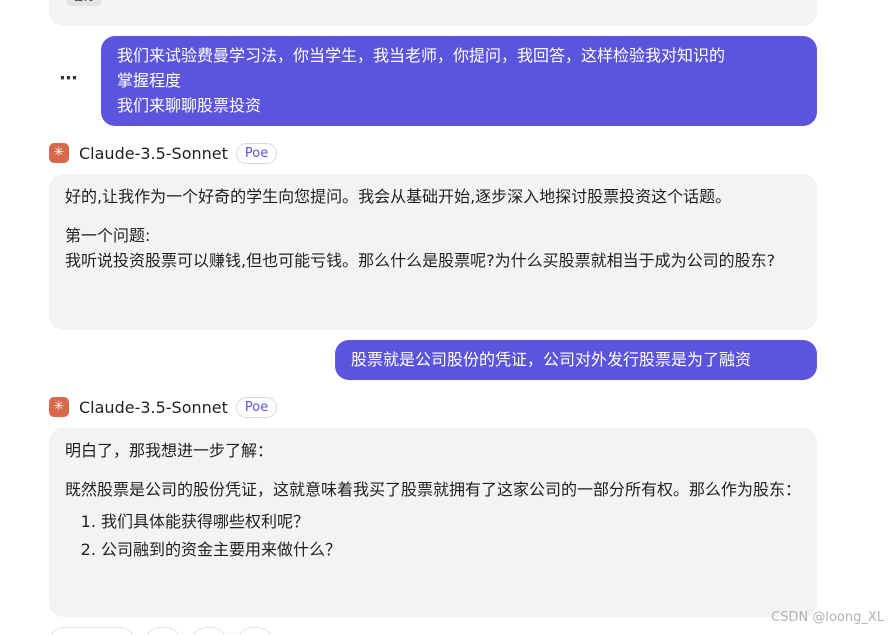 This screenshot has height=635, width=889. I want to click on previous-message-bubble, so click(433, 13).